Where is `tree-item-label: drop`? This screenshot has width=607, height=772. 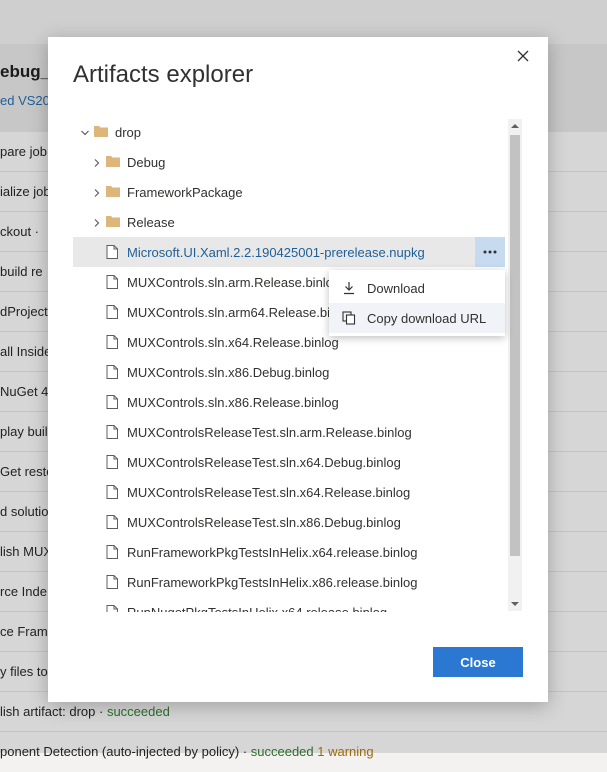
tree-item-label: drop is located at coordinates (128, 132).